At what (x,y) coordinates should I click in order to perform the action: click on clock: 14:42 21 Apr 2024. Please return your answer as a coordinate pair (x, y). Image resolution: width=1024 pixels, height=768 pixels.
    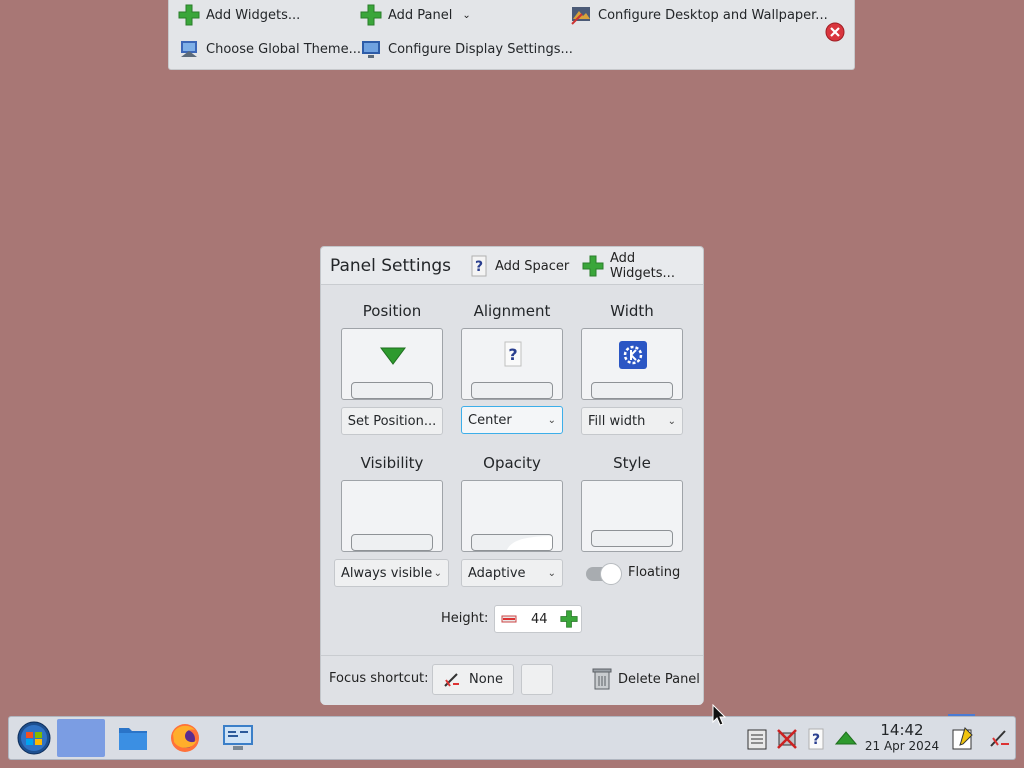
    Looking at the image, I should click on (902, 737).